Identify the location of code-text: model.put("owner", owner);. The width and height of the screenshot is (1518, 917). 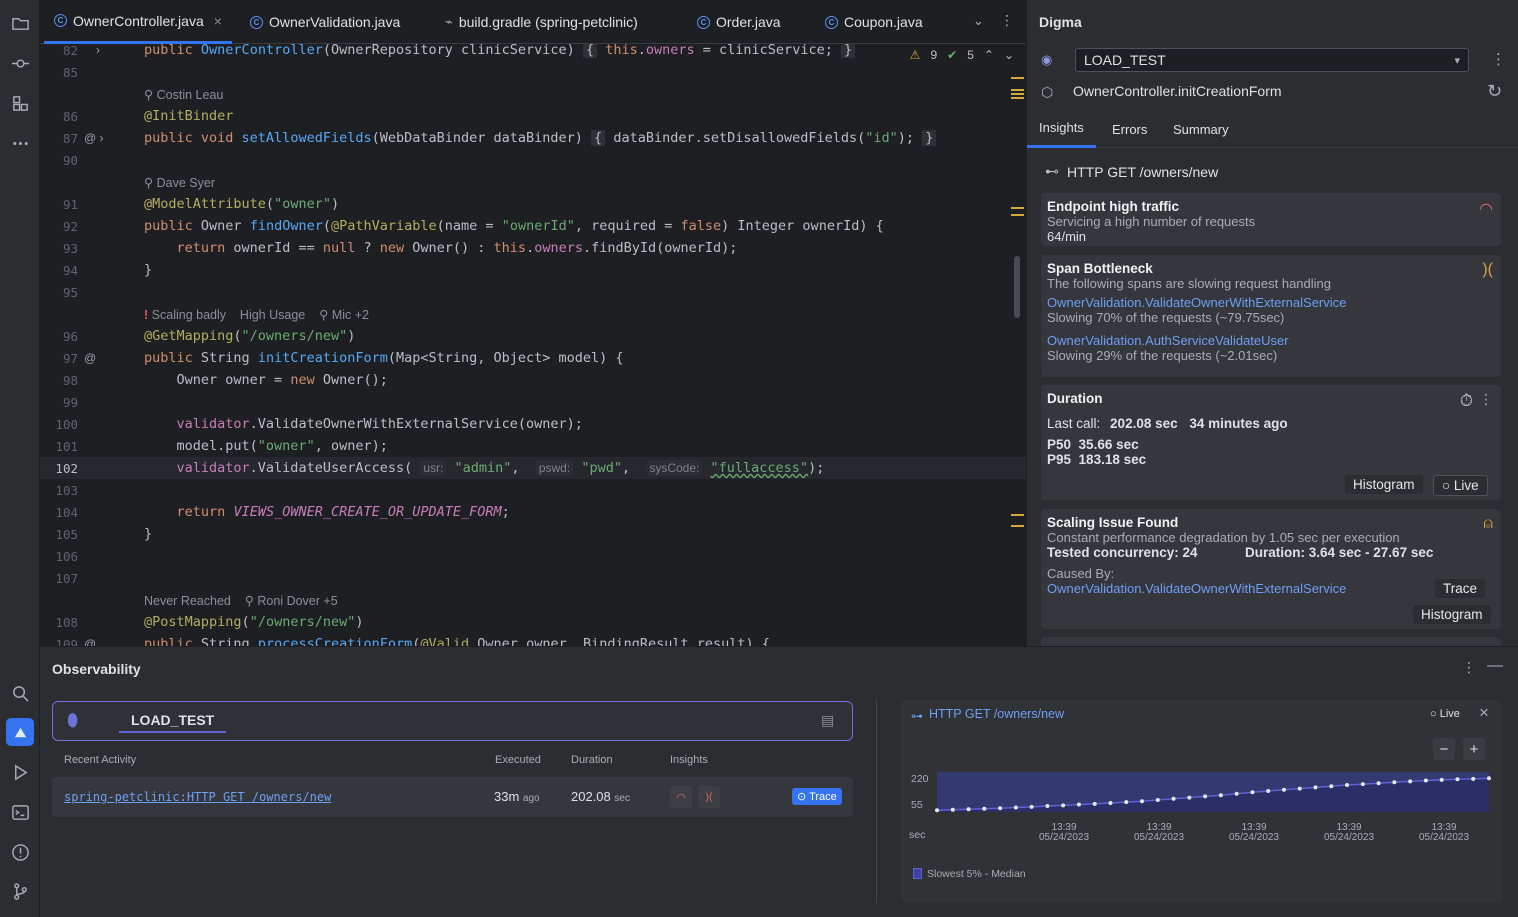
(266, 446).